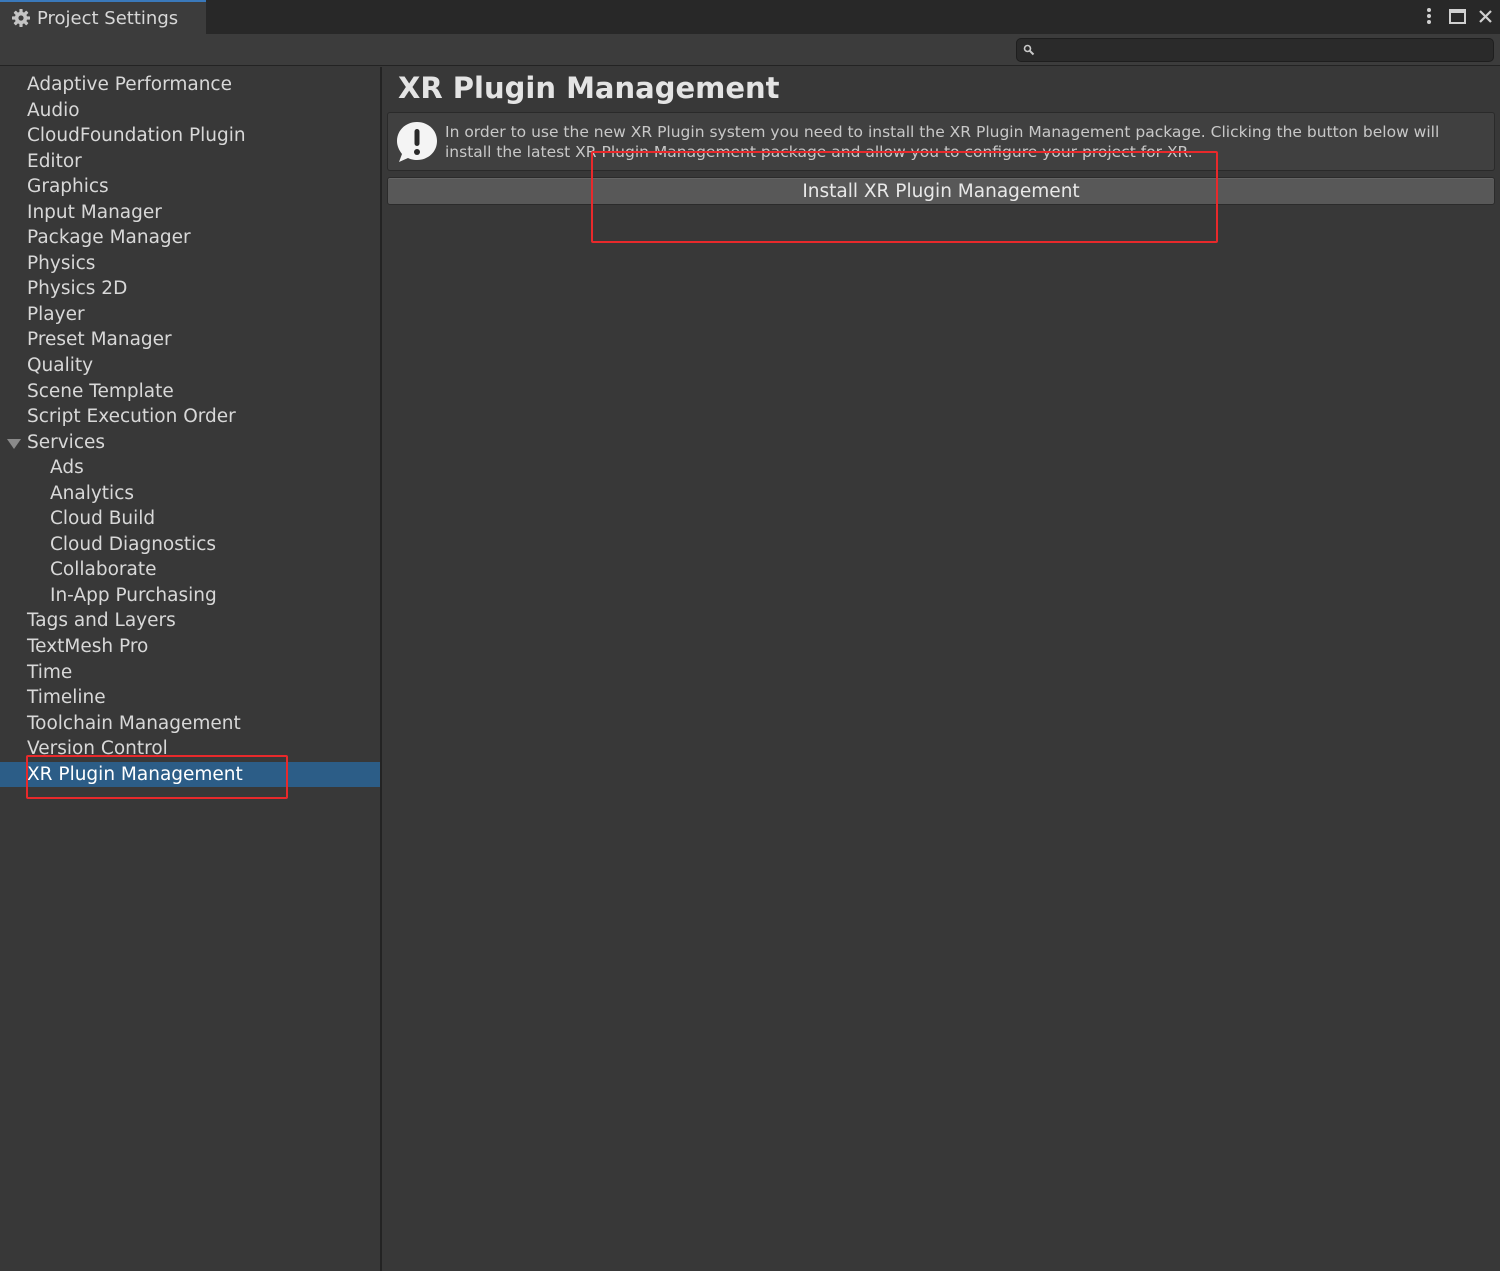  I want to click on sidebar-item-editor: Editor, so click(190, 162).